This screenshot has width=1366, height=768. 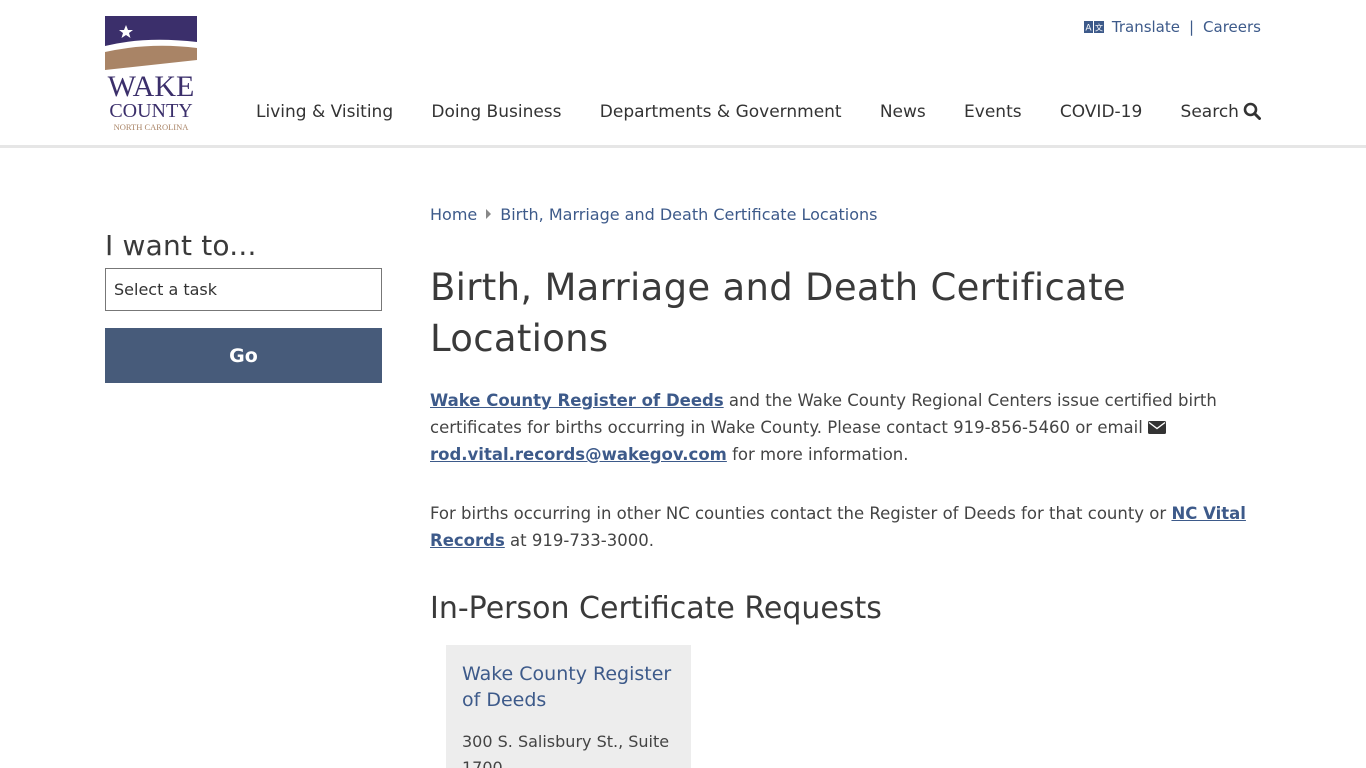 I want to click on breadcrumb-home: Home, so click(x=453, y=214).